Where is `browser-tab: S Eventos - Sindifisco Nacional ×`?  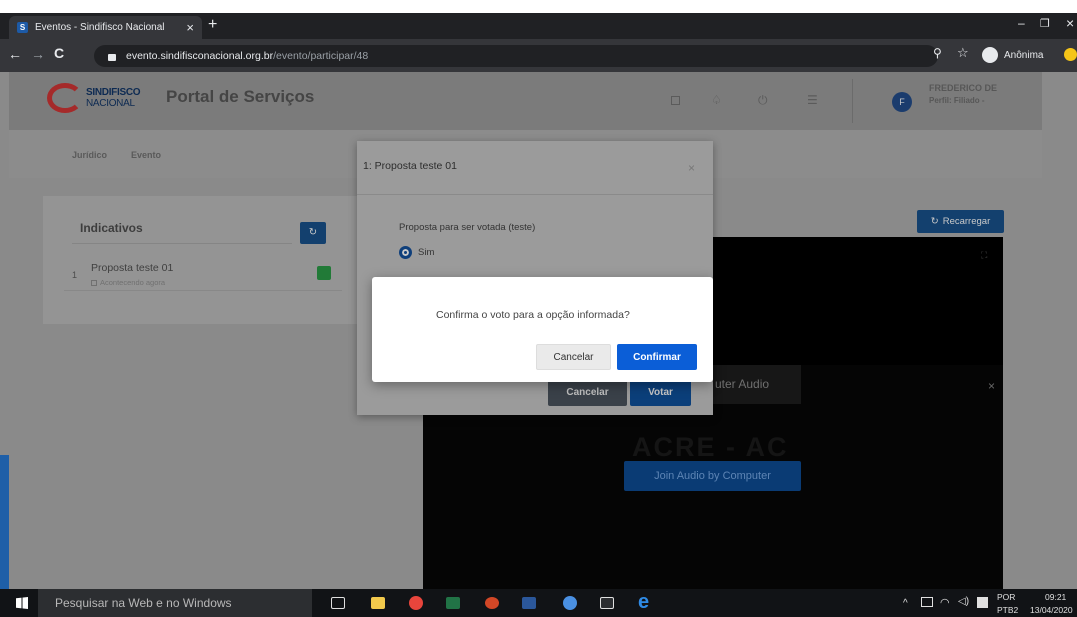
browser-tab: S Eventos - Sindifisco Nacional × is located at coordinates (105, 27).